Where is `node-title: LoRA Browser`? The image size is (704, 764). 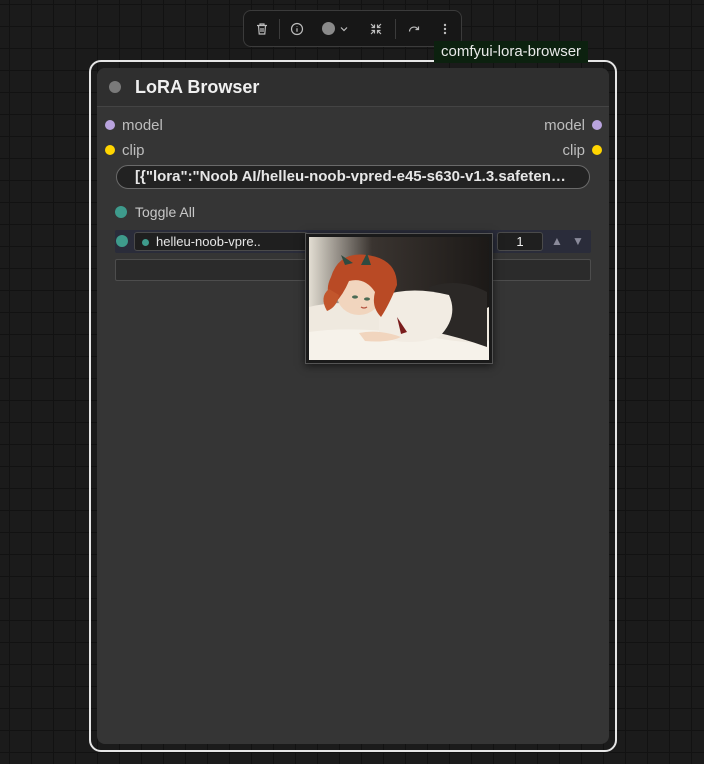 node-title: LoRA Browser is located at coordinates (197, 87).